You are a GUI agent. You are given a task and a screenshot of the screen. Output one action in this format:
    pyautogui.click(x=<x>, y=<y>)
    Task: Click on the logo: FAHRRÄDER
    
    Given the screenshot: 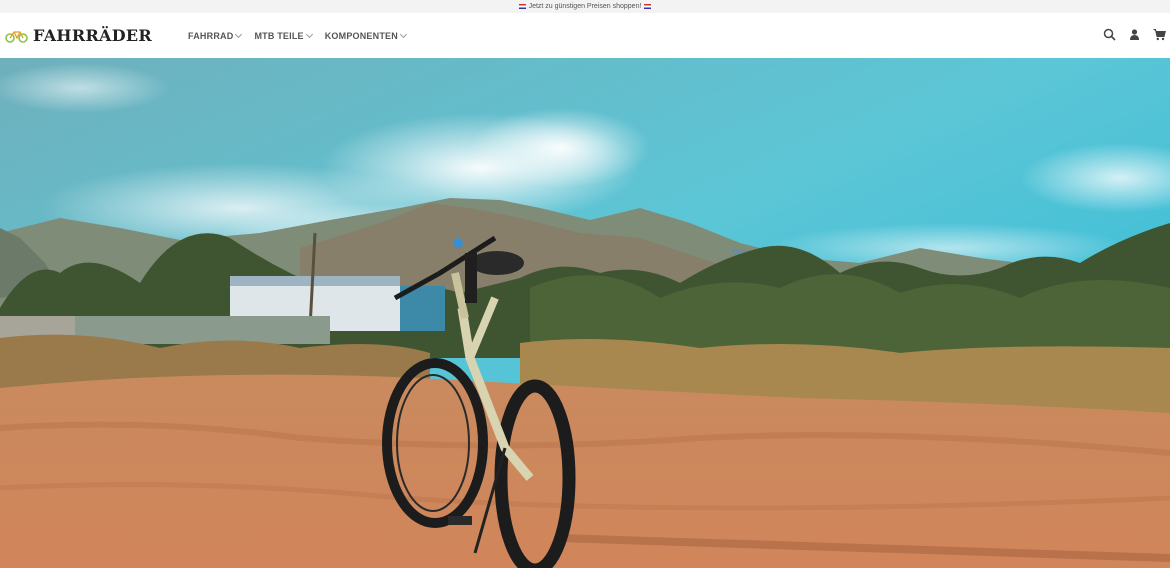 What is the action you would take?
    pyautogui.click(x=78, y=35)
    